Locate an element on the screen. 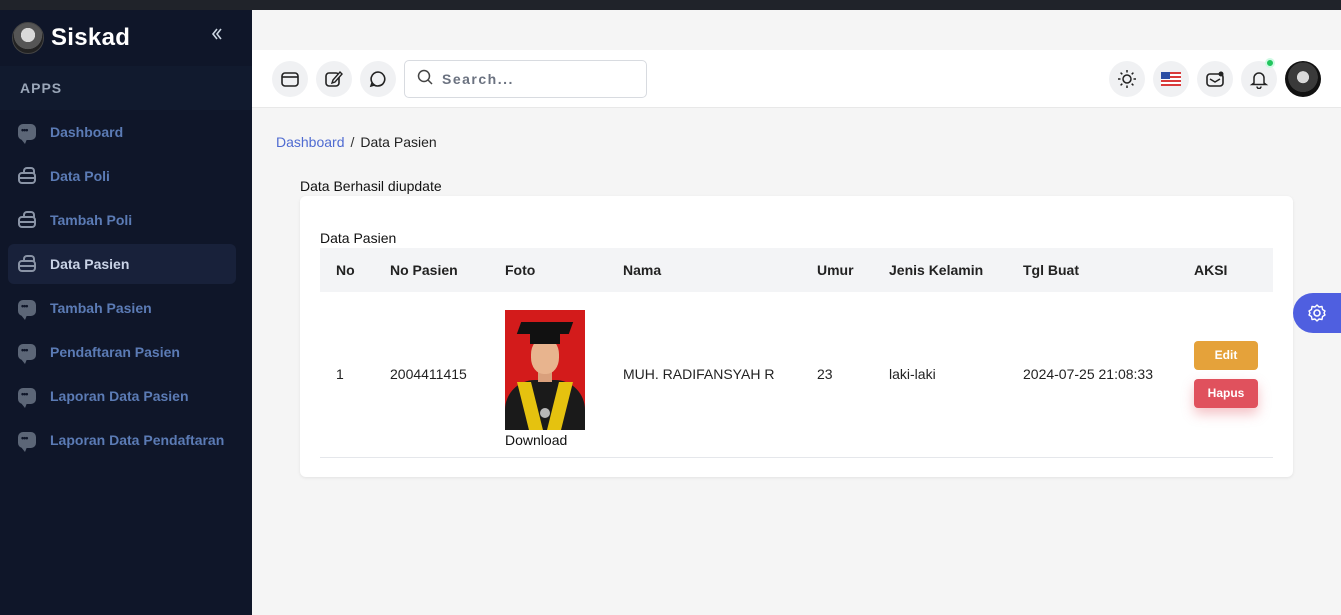 The image size is (1341, 615). search-icon is located at coordinates (425, 79).